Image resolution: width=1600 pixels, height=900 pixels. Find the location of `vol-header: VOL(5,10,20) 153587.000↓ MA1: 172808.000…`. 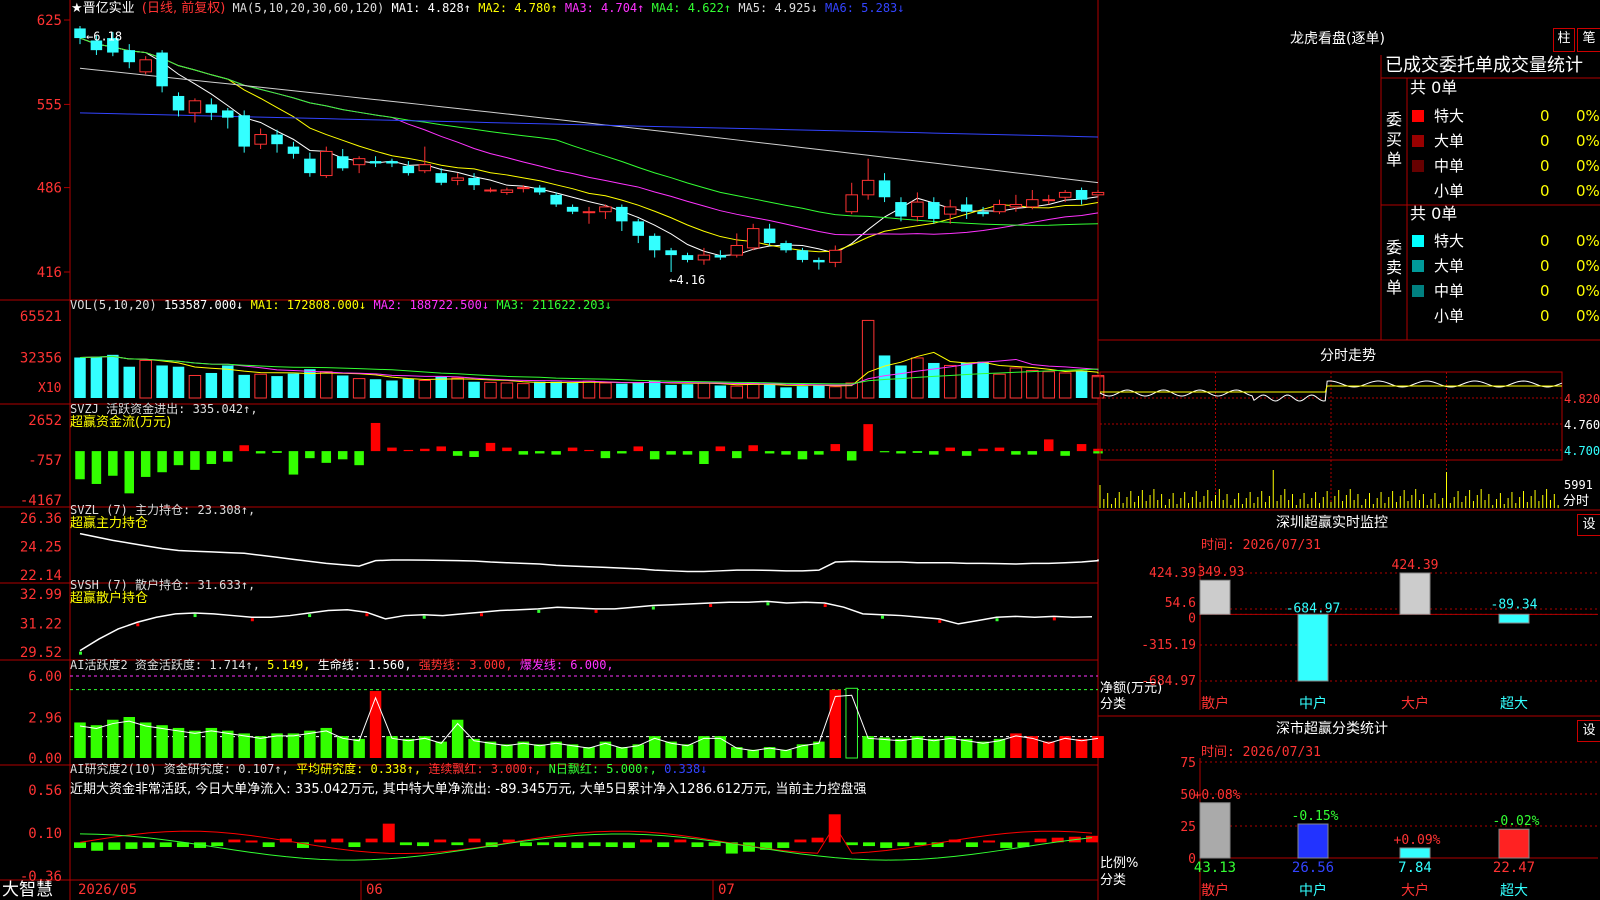

vol-header: VOL(5,10,20) 153587.000↓ MA1: 172808.000… is located at coordinates (341, 305).